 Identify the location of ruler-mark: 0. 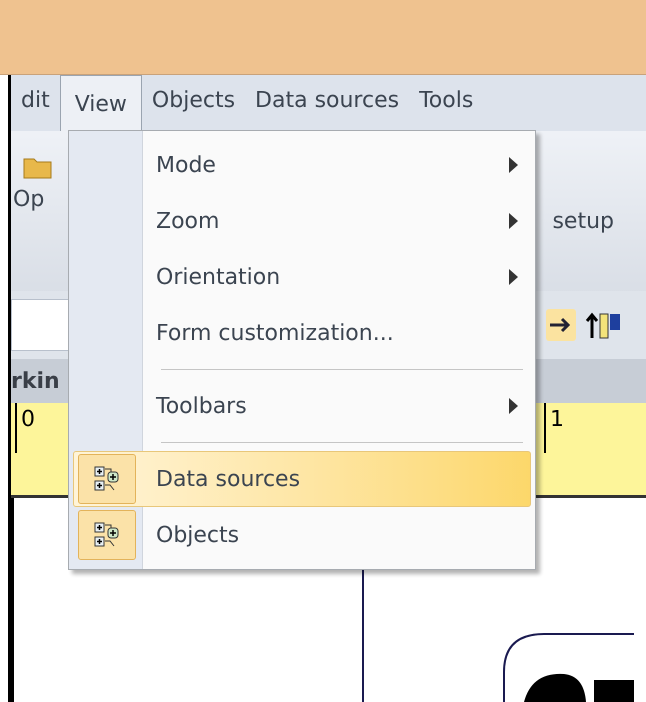
(25, 428).